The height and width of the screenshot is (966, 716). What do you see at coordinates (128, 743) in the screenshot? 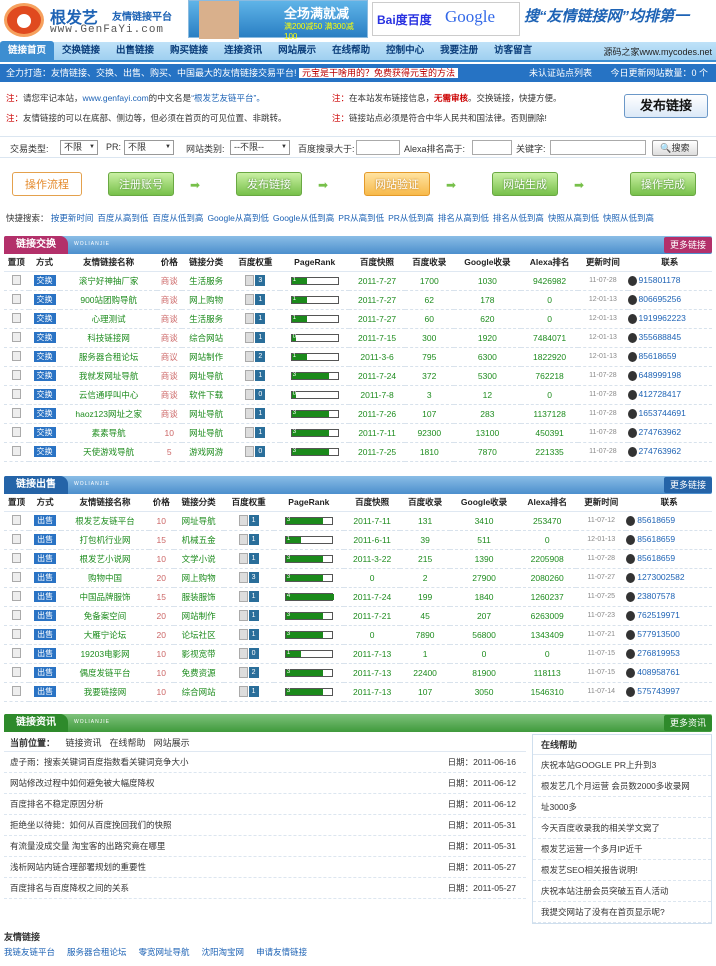
I see `breadcrumb-link: 在线帮助` at bounding box center [128, 743].